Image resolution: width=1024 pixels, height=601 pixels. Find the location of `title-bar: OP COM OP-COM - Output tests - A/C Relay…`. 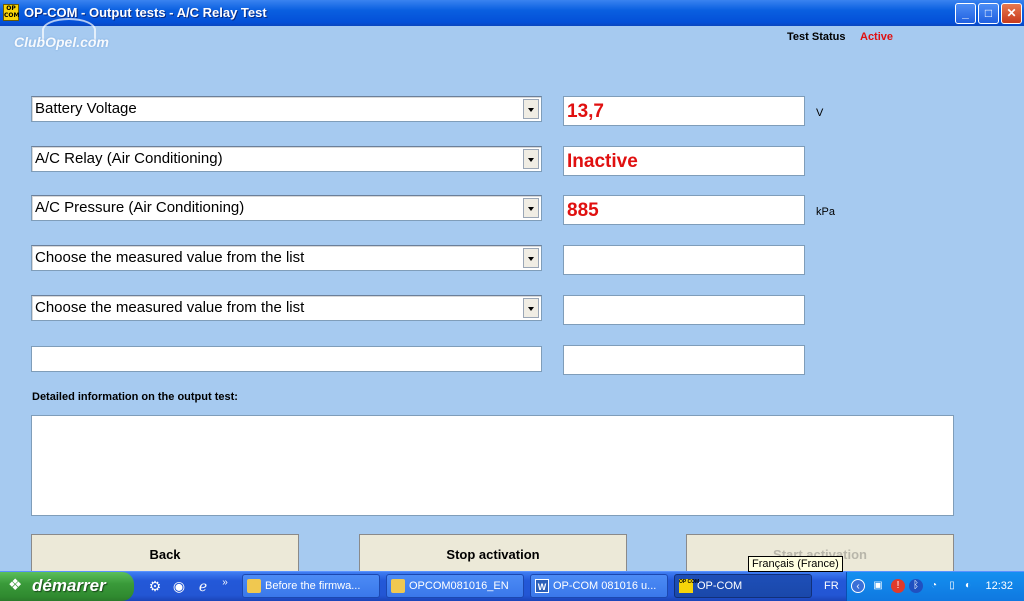

title-bar: OP COM OP-COM - Output tests - A/C Relay… is located at coordinates (512, 13).